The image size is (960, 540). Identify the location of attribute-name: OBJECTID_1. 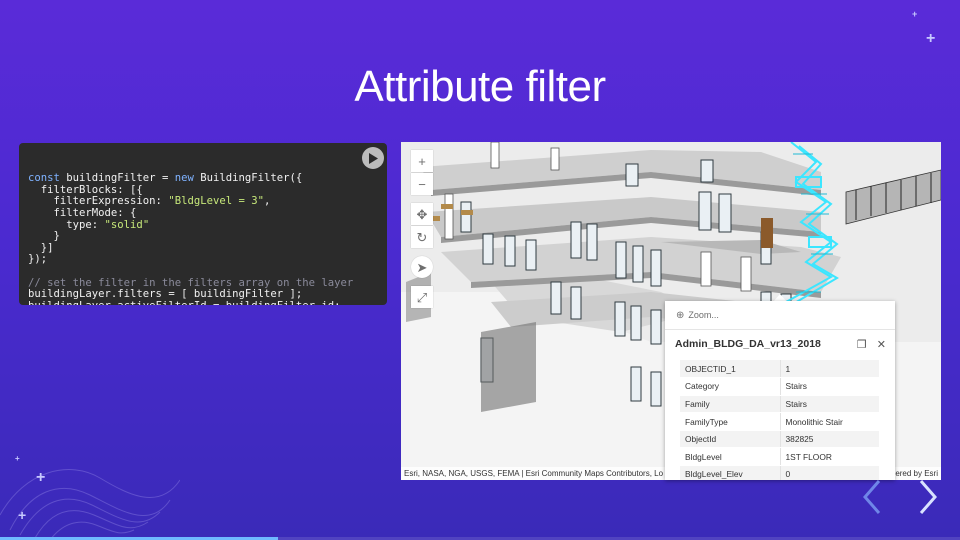
(730, 369).